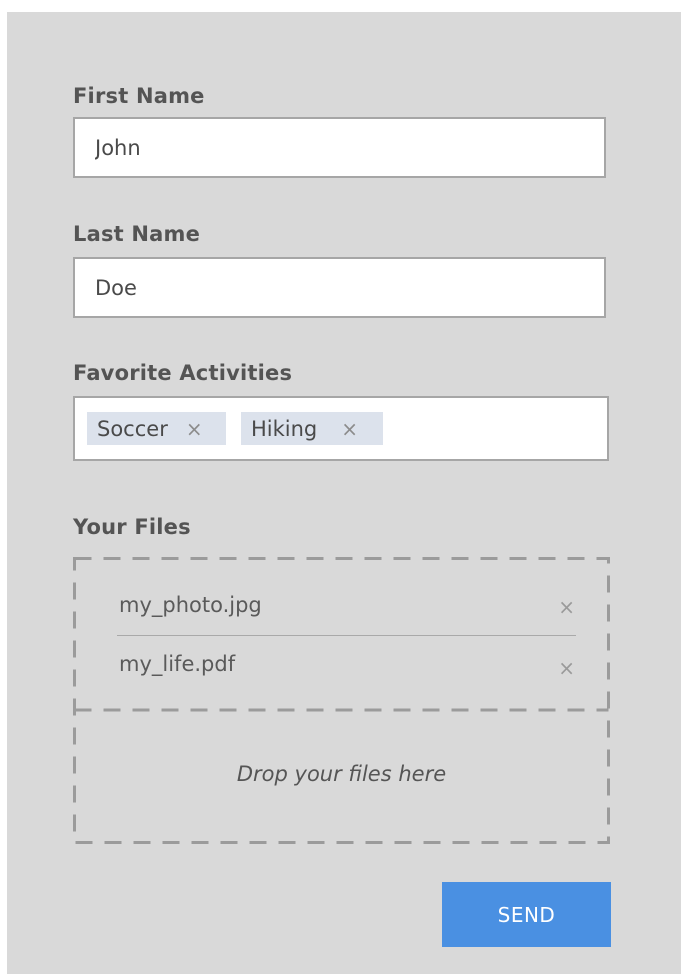 This screenshot has height=974, width=681. I want to click on file-item: my_photo.jpg ×, so click(347, 608).